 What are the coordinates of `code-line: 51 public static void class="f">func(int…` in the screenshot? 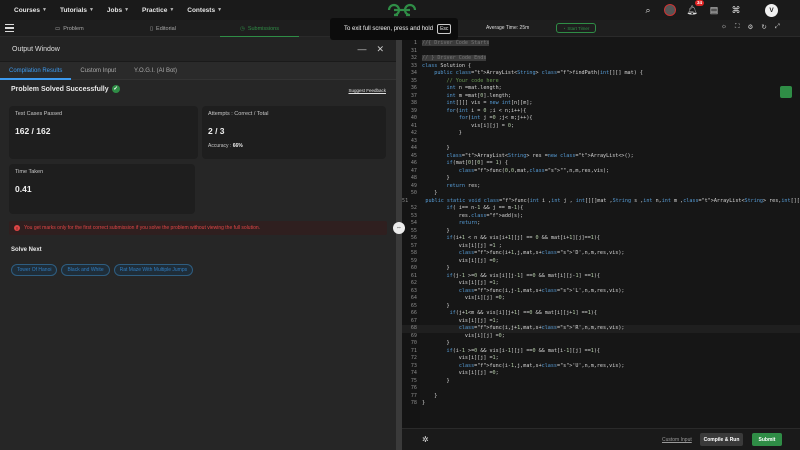 It's located at (601, 202).